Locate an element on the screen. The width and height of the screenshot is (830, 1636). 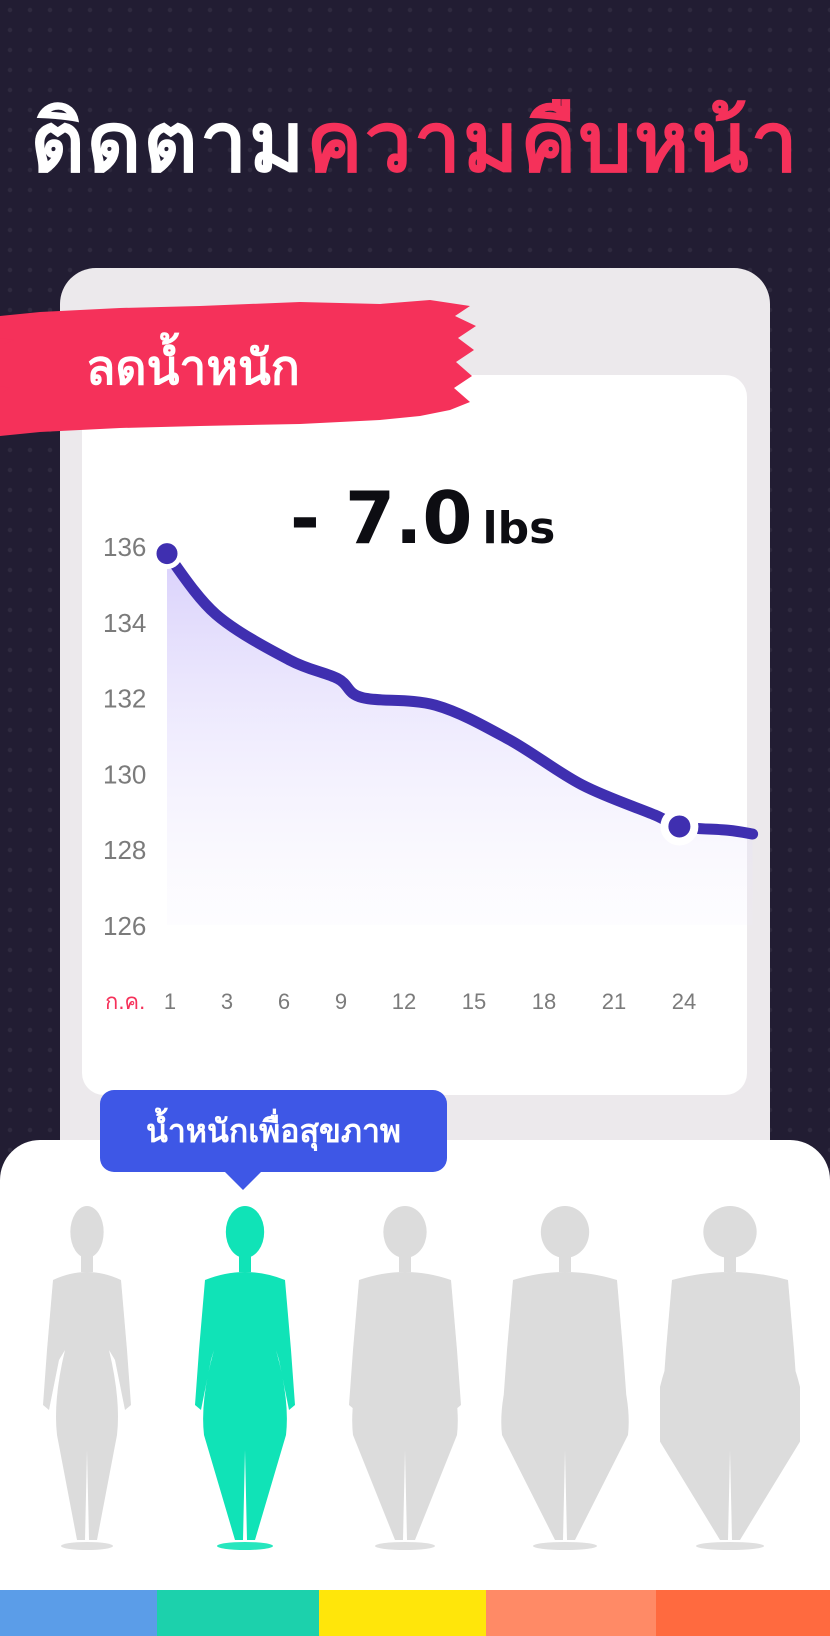
y-tick-label: 130 is located at coordinates (124, 774).